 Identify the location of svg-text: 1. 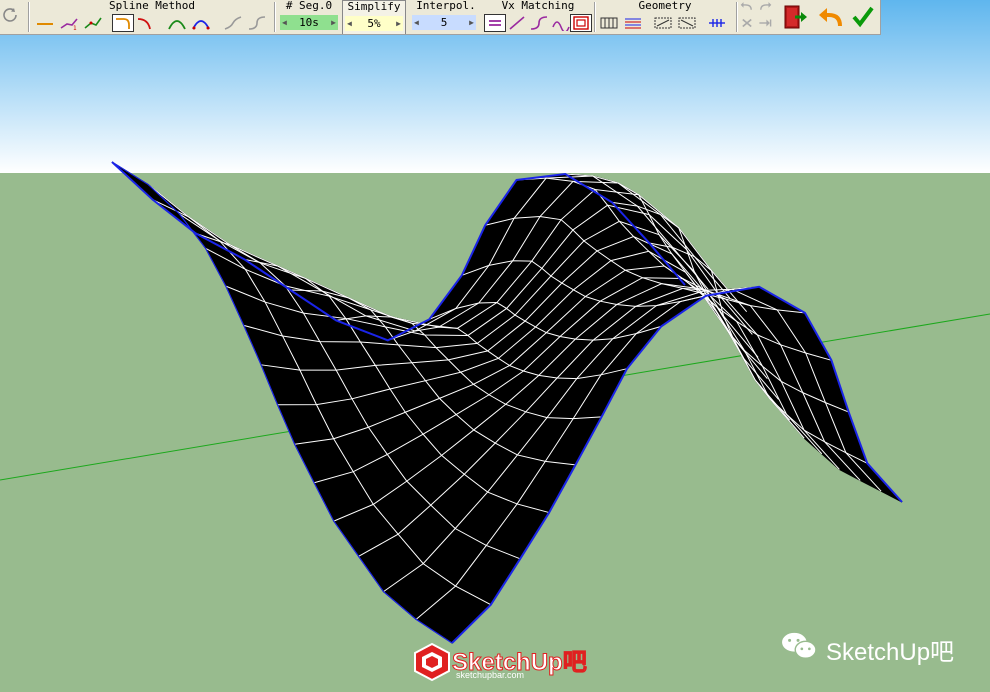
(75, 28).